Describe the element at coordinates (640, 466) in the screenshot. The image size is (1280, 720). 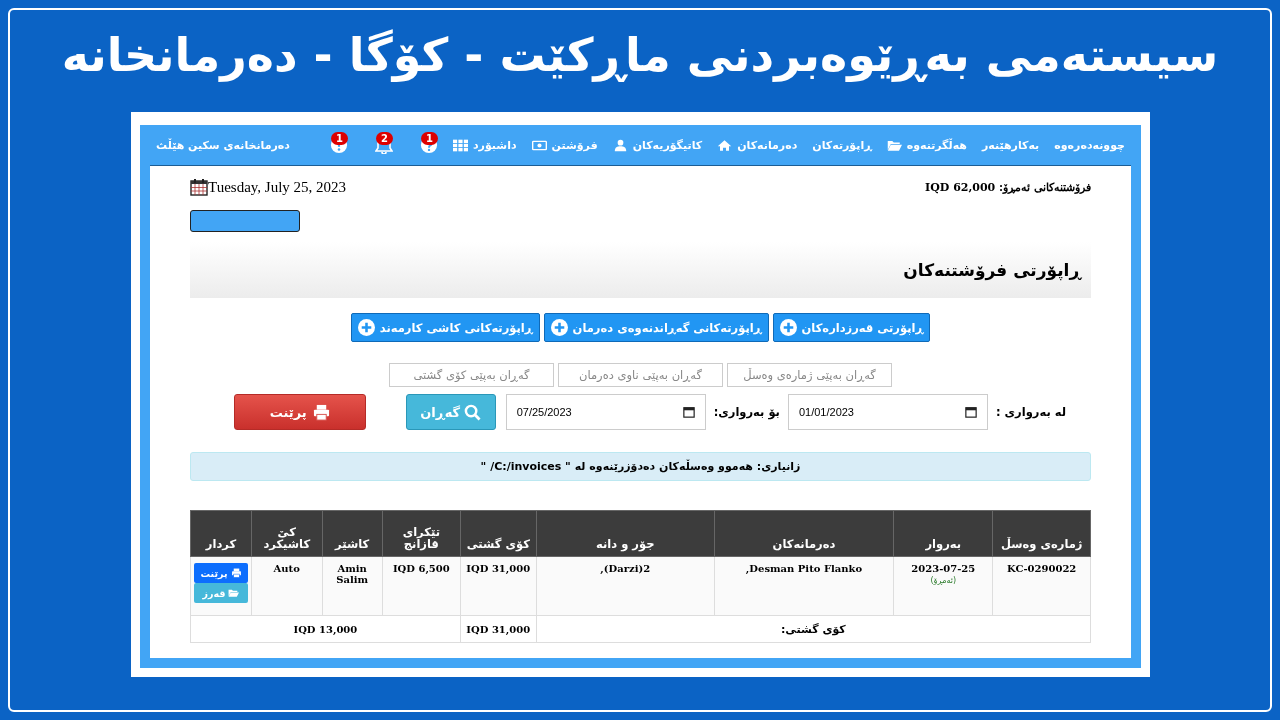
I see `info-message: زانیاری: هەموو وەسڵەکان دەدۆزرێنەوە لە " C:/invoices/ "` at that location.